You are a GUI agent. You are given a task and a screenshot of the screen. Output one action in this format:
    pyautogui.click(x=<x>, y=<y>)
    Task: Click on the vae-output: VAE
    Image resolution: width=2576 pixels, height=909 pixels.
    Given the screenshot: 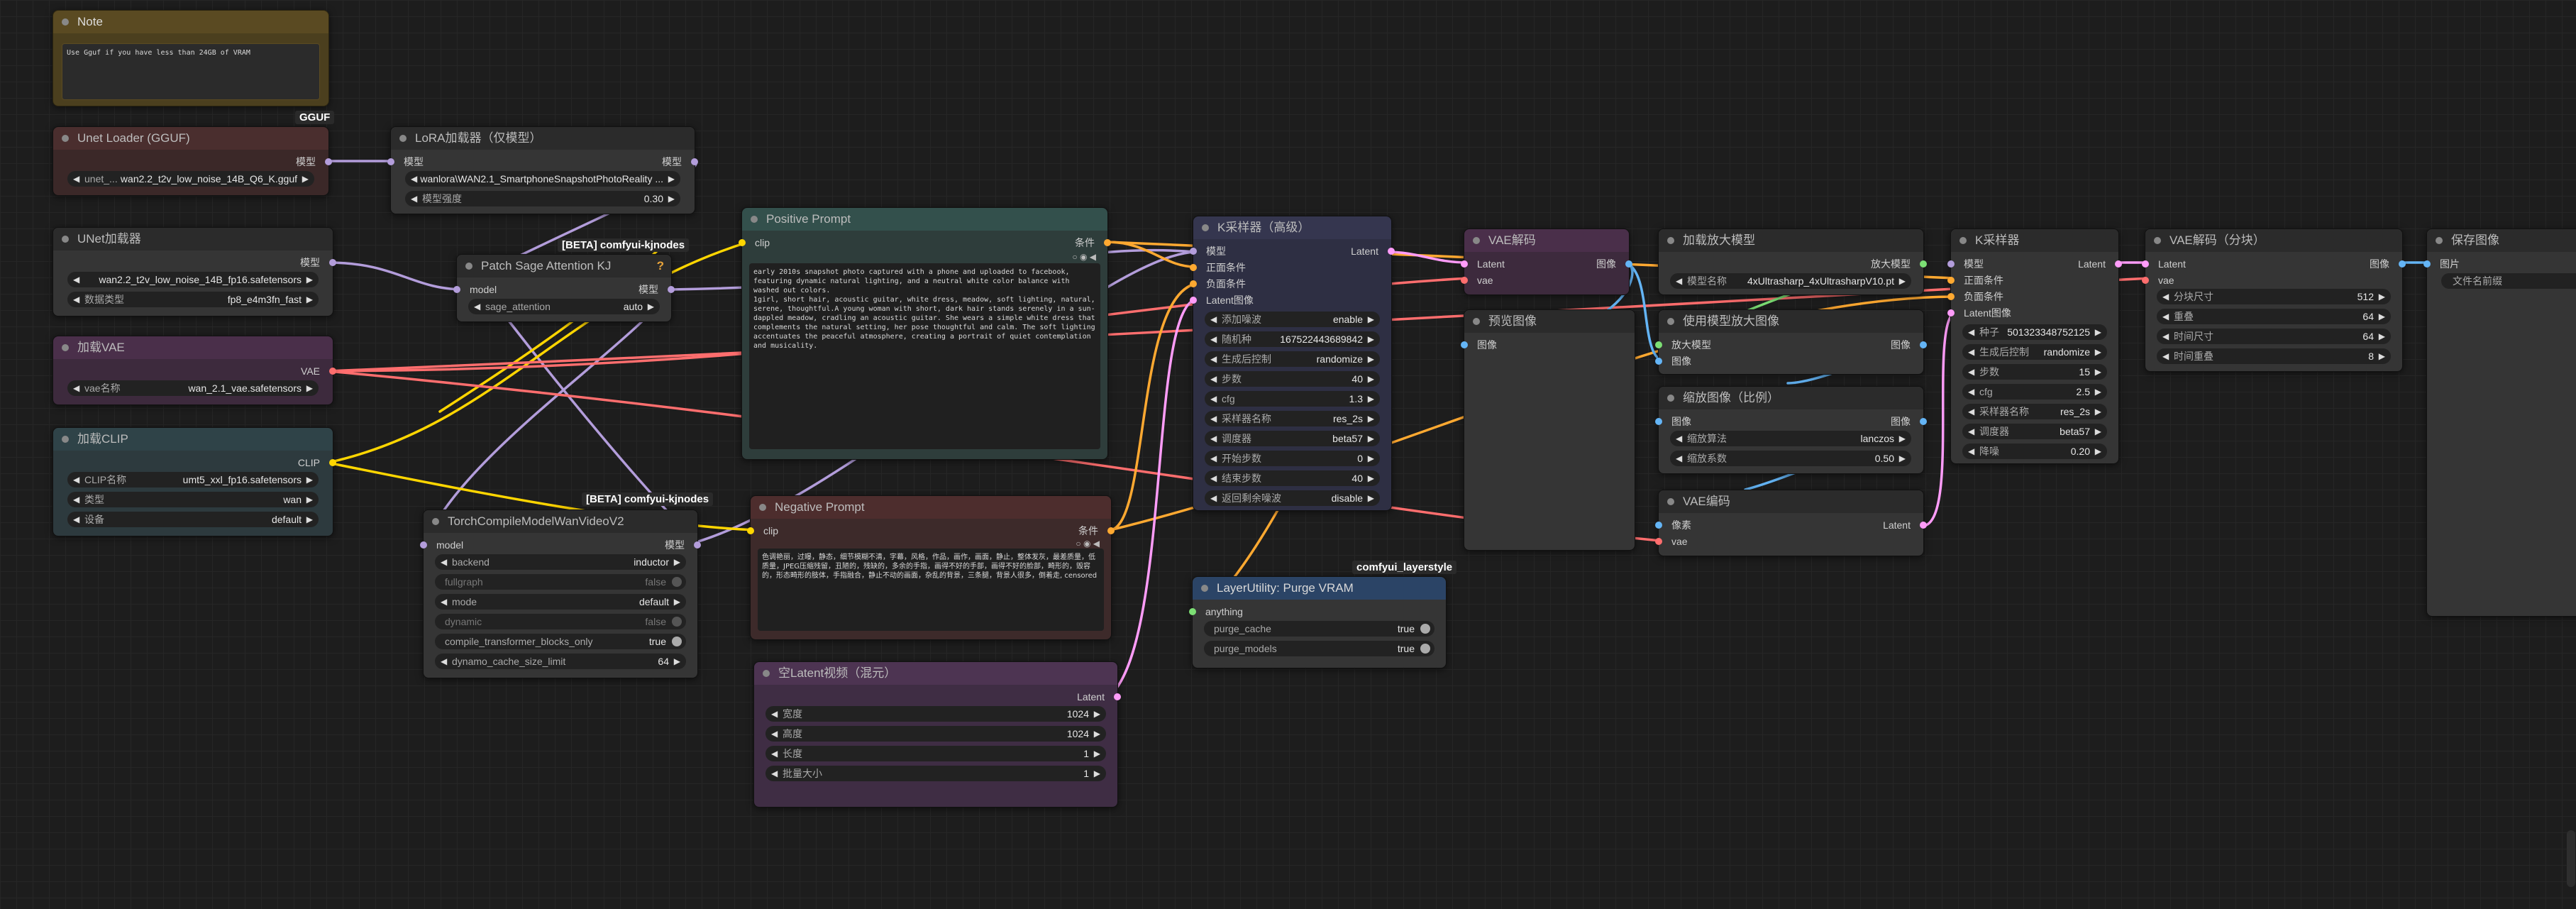 What is the action you would take?
    pyautogui.click(x=257, y=371)
    